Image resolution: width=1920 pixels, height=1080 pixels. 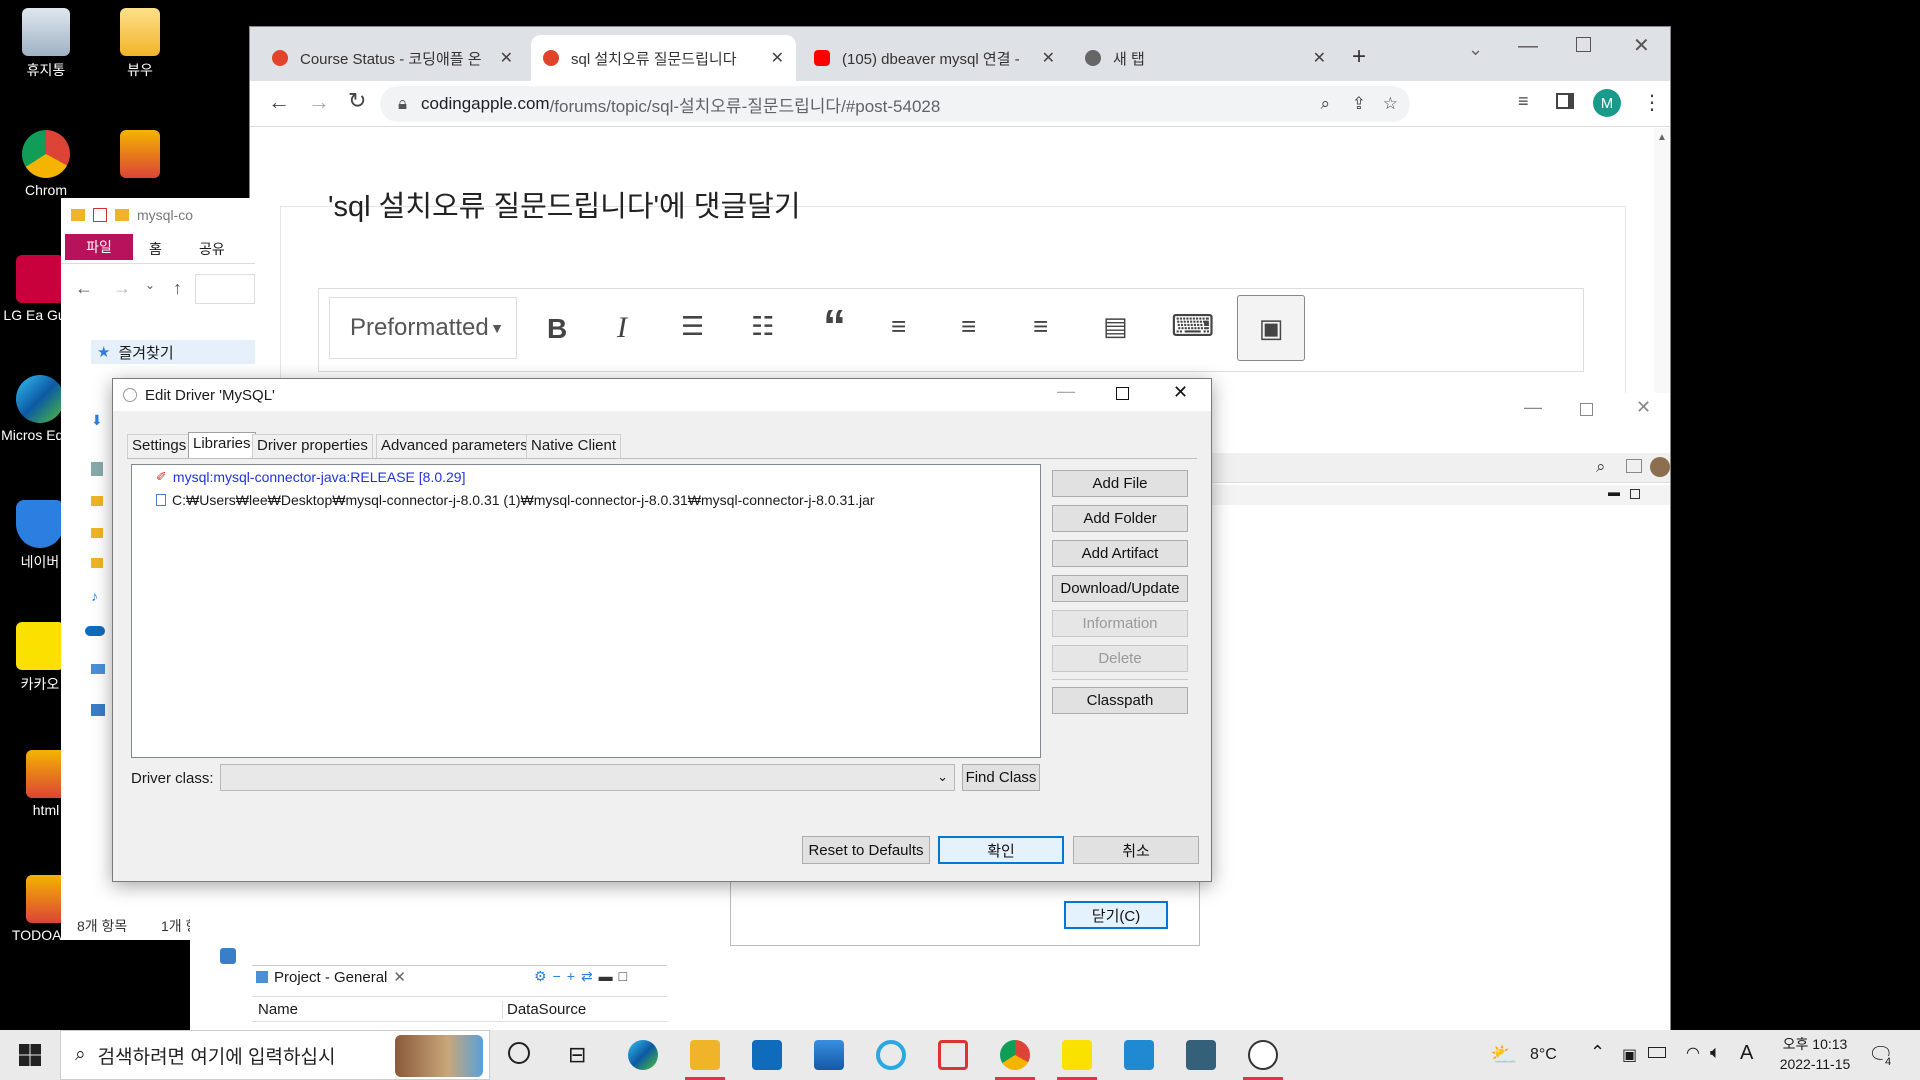 What do you see at coordinates (1139, 1055) in the screenshot?
I see `vscode-icon` at bounding box center [1139, 1055].